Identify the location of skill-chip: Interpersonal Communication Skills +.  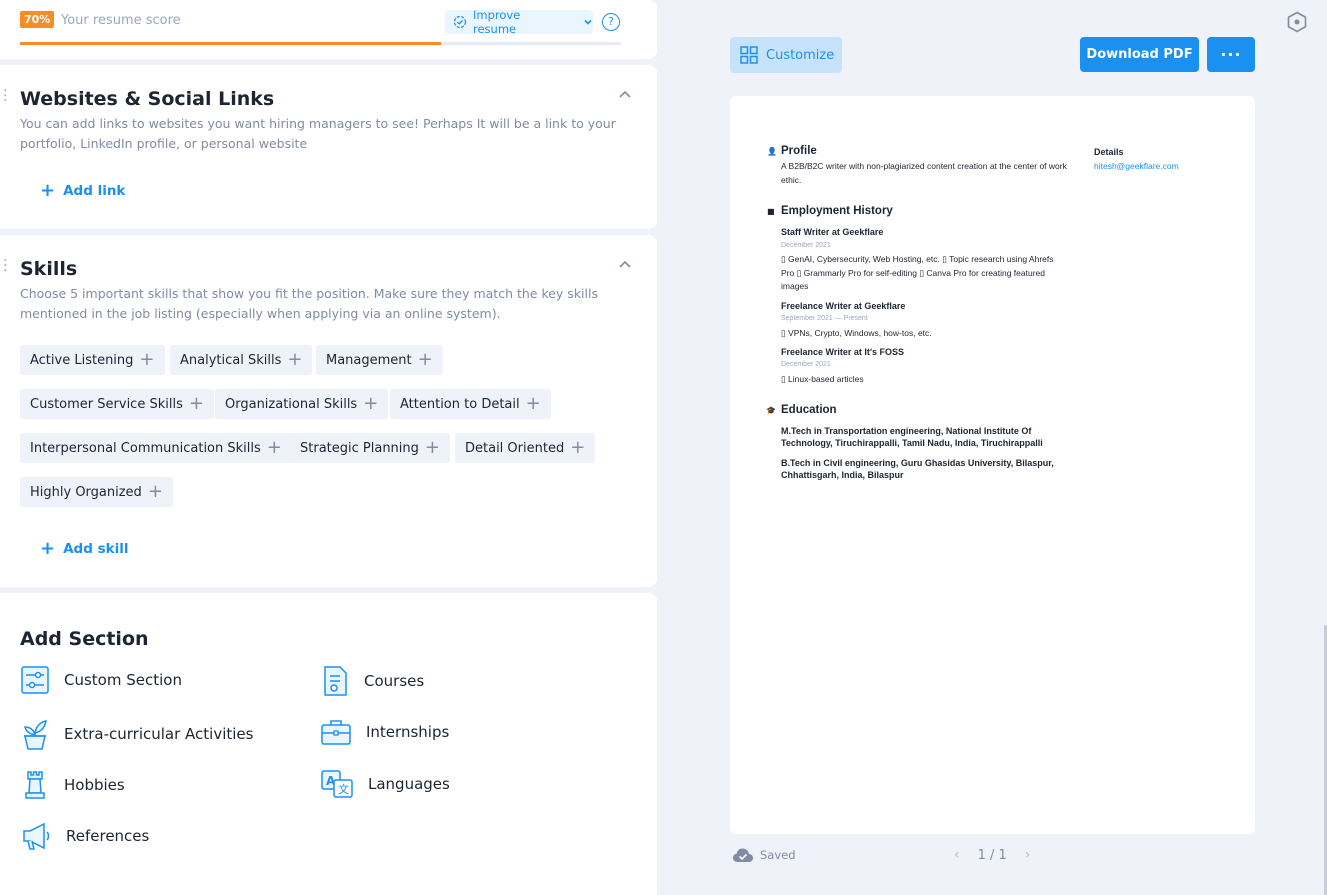
(156, 448).